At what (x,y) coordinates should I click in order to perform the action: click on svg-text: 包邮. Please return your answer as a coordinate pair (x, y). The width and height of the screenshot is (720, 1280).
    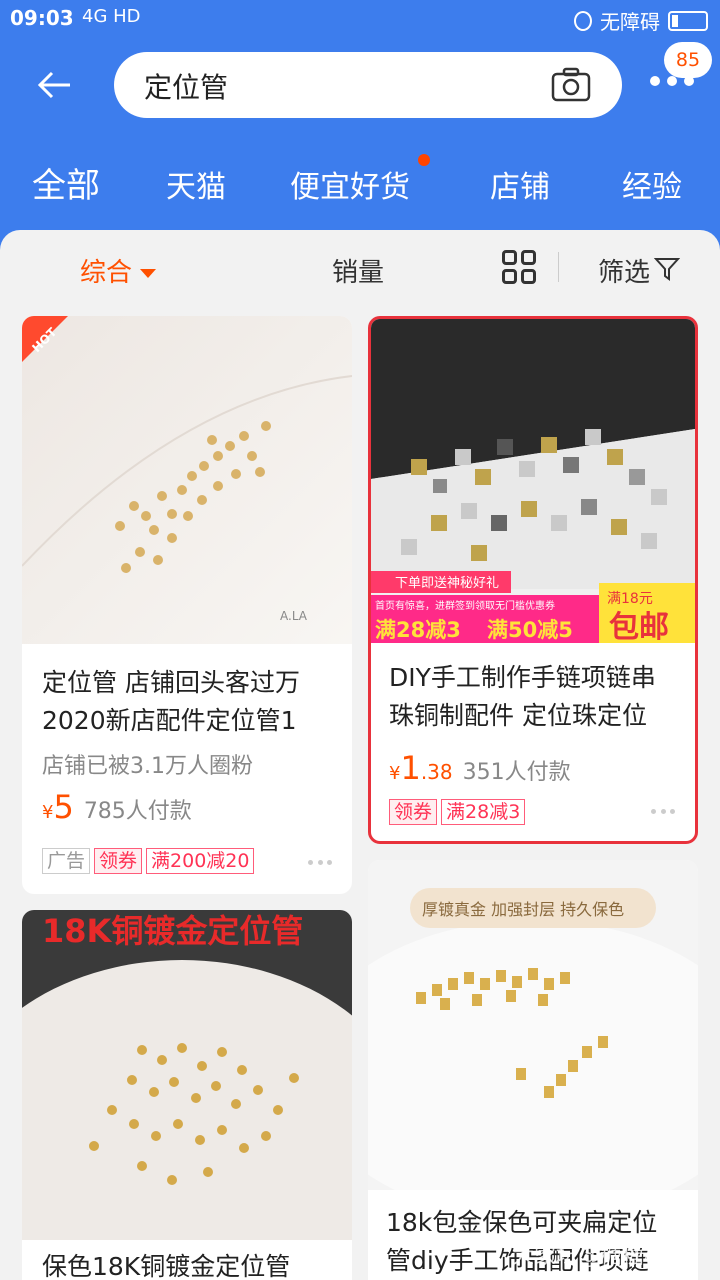
    Looking at the image, I should click on (639, 626).